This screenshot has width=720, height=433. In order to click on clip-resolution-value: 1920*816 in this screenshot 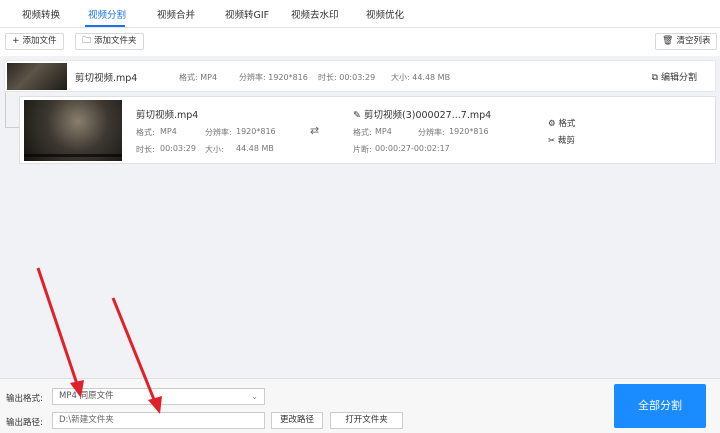, I will do `click(256, 131)`.